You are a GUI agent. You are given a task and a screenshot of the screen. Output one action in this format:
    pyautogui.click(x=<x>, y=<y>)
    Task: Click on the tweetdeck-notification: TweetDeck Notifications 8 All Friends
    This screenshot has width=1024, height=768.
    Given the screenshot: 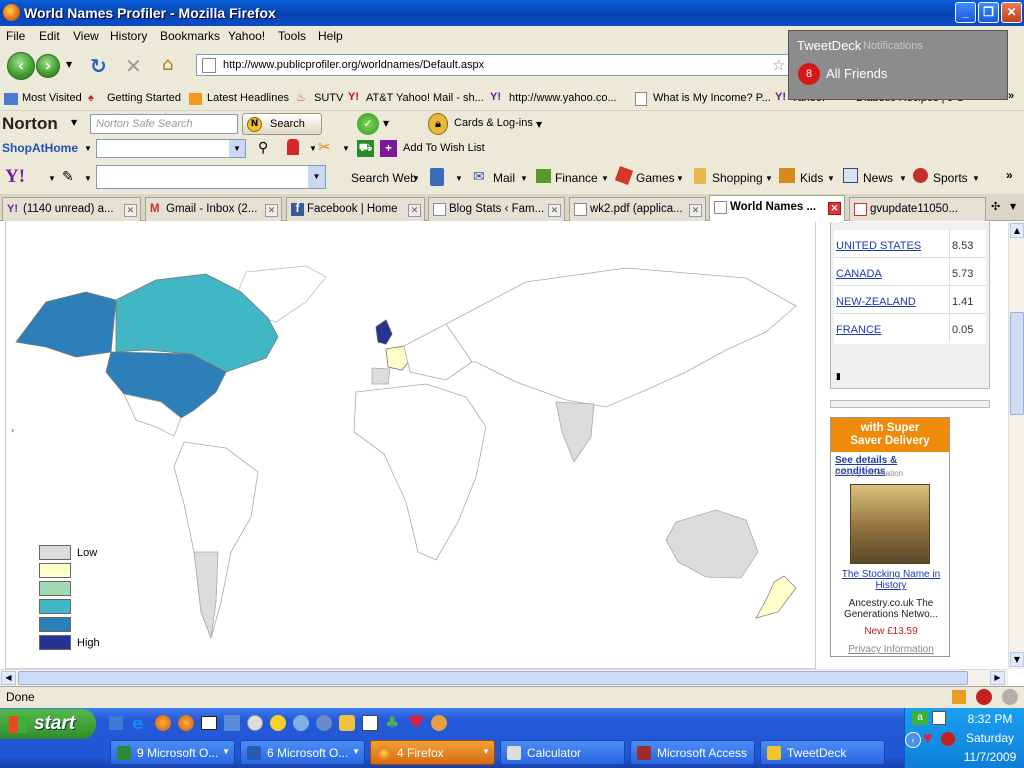 What is the action you would take?
    pyautogui.click(x=898, y=65)
    